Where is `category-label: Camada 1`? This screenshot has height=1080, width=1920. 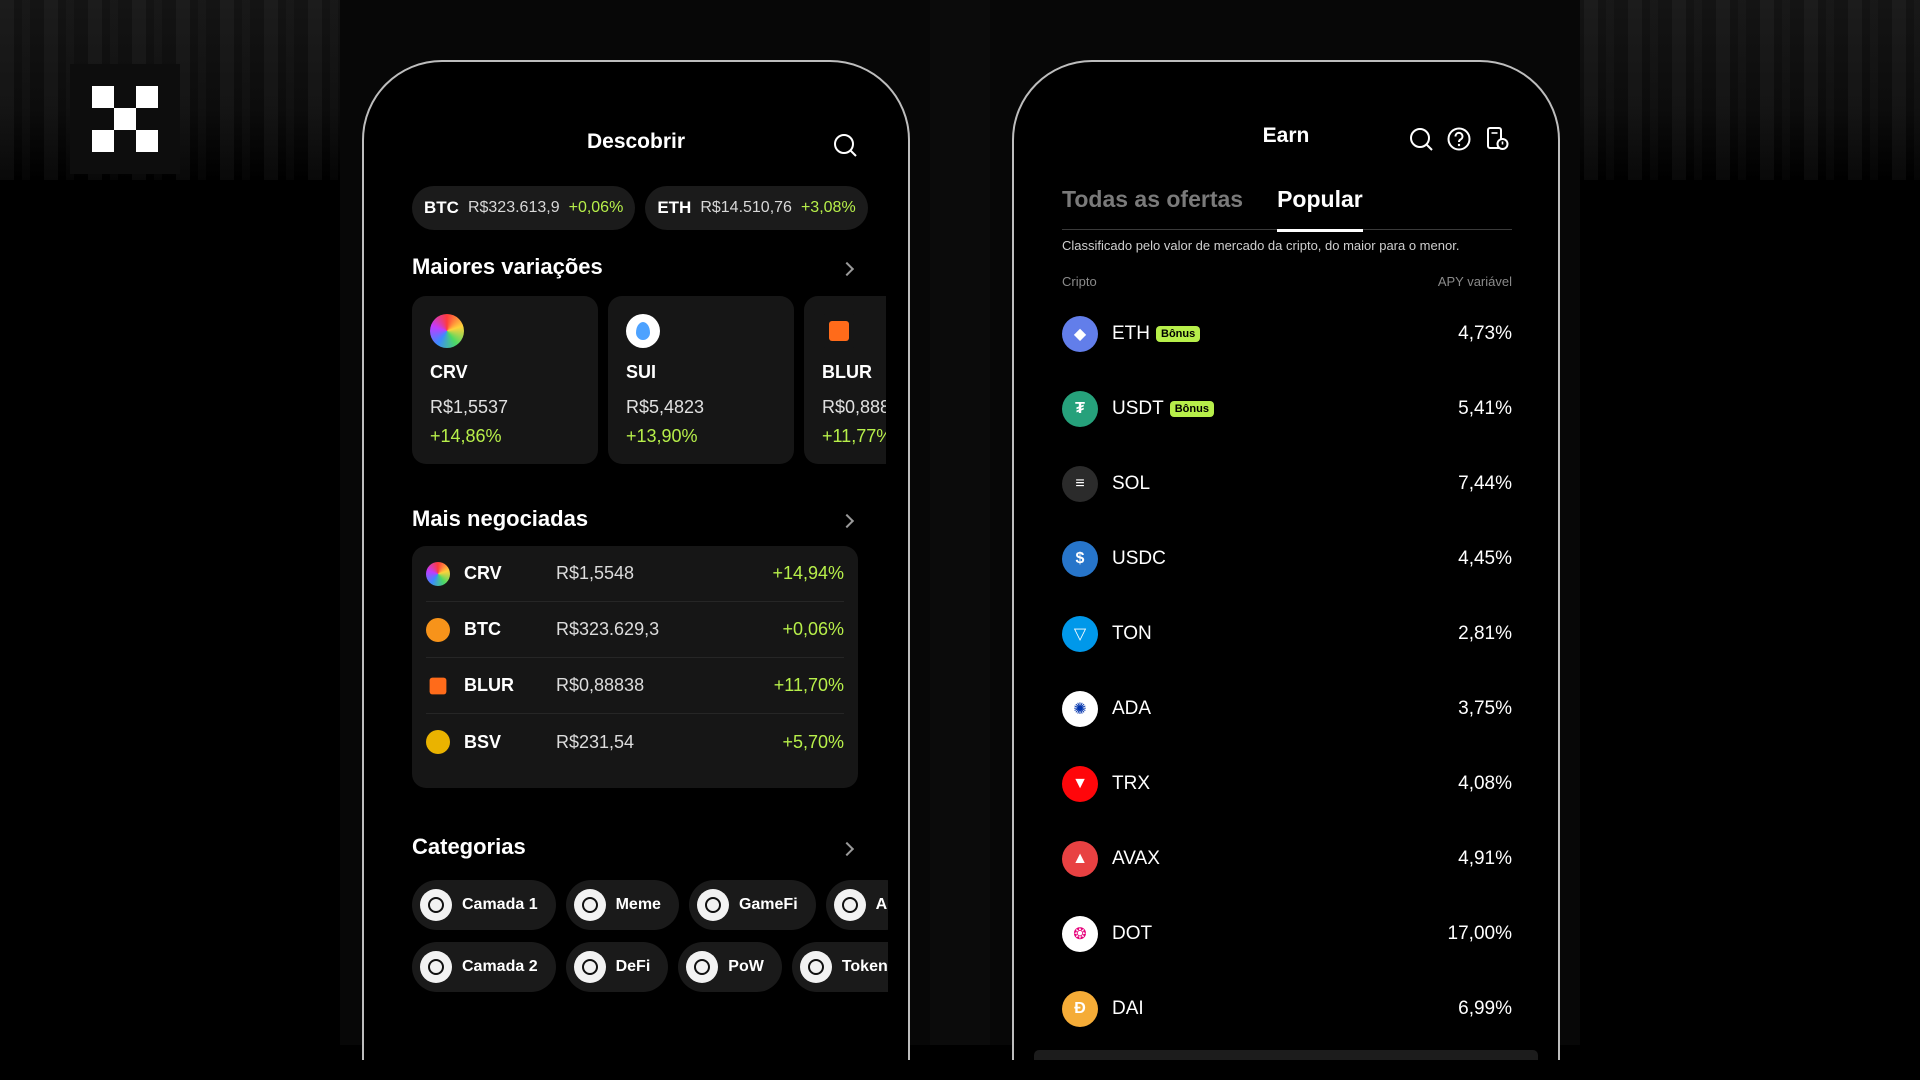 category-label: Camada 1 is located at coordinates (500, 904).